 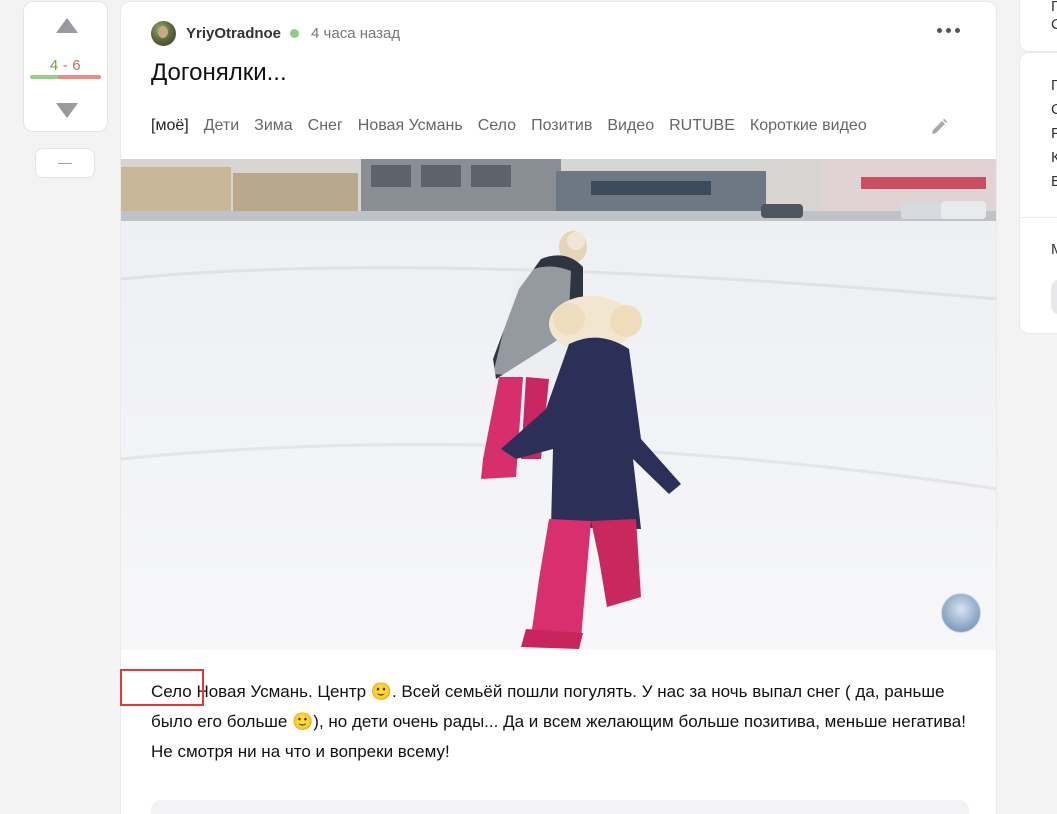 I want to click on tag-item: Снег, so click(x=325, y=126).